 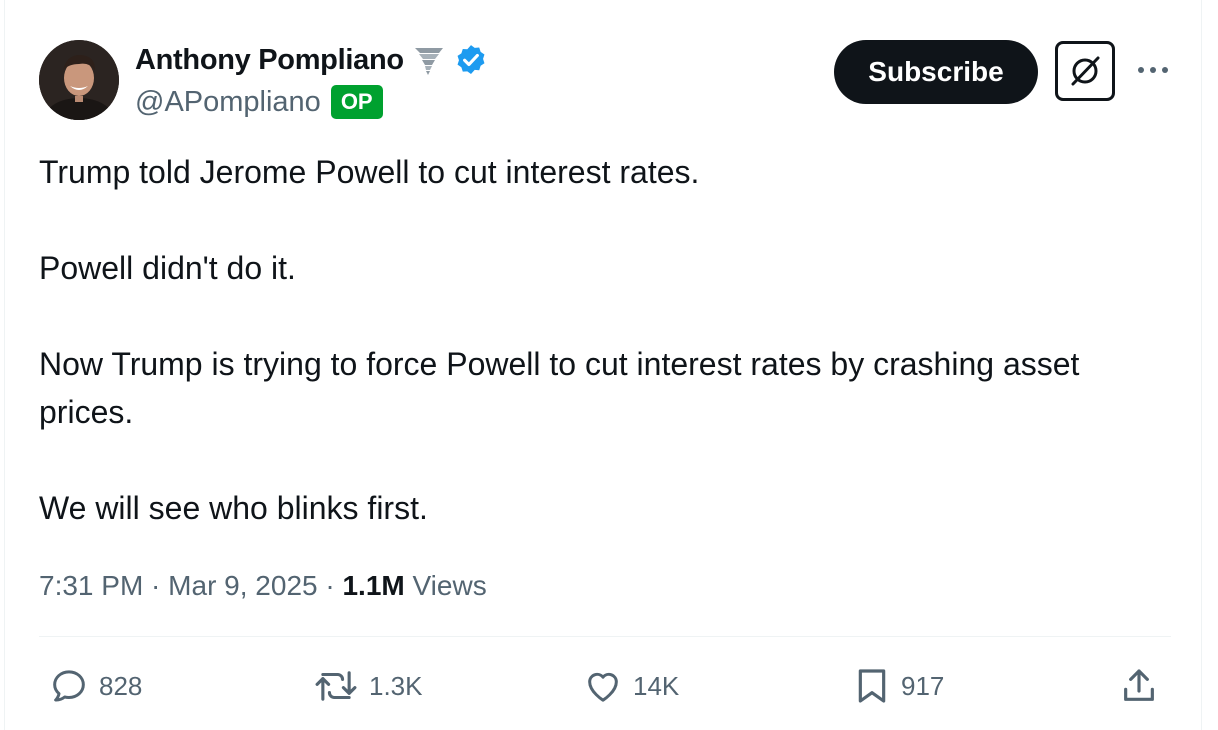 What do you see at coordinates (242, 586) in the screenshot?
I see `tweet-date: Mar 9, 2025` at bounding box center [242, 586].